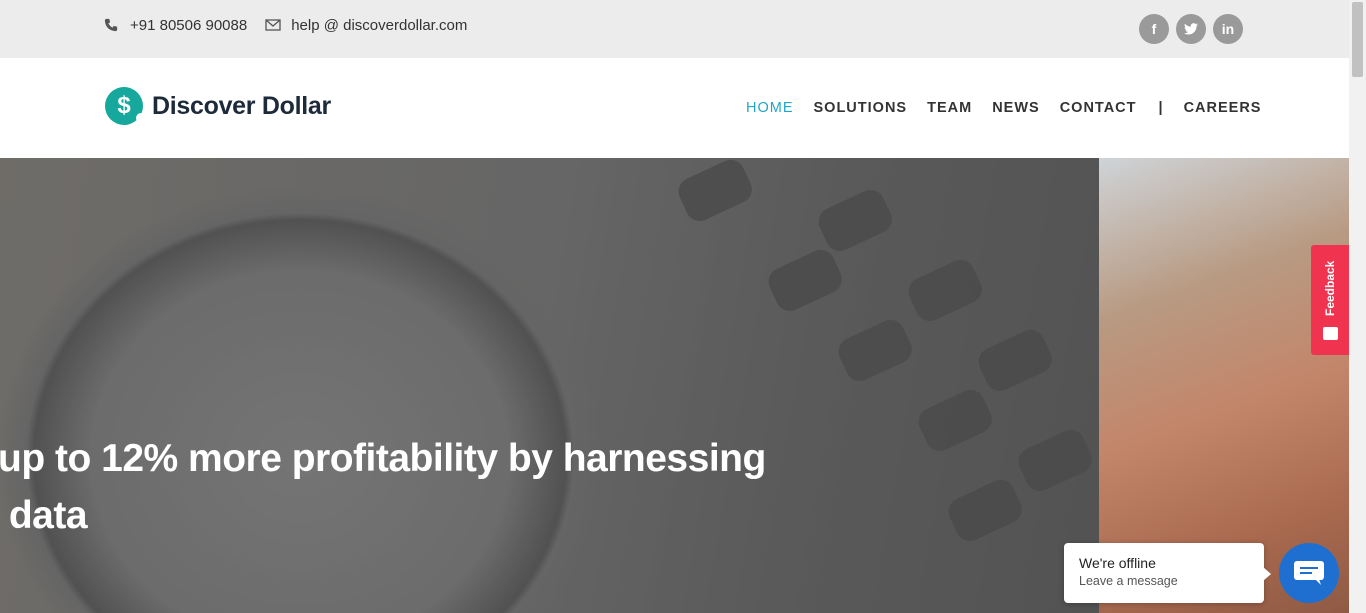 This screenshot has height=613, width=1366. What do you see at coordinates (112, 26) in the screenshot?
I see `phone-icon` at bounding box center [112, 26].